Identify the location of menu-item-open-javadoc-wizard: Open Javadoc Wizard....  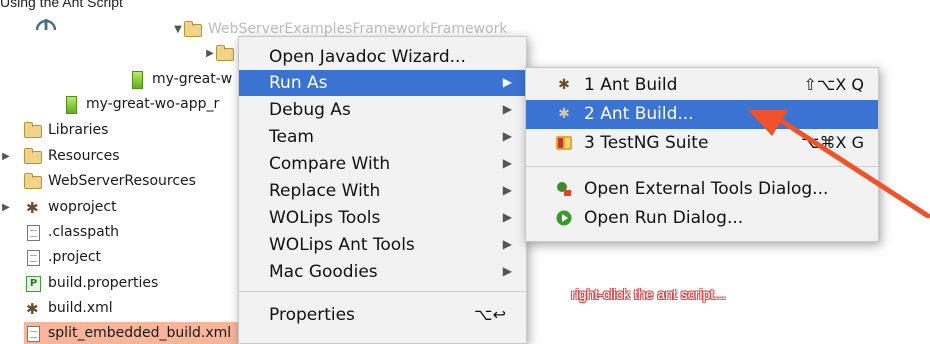
(382, 57).